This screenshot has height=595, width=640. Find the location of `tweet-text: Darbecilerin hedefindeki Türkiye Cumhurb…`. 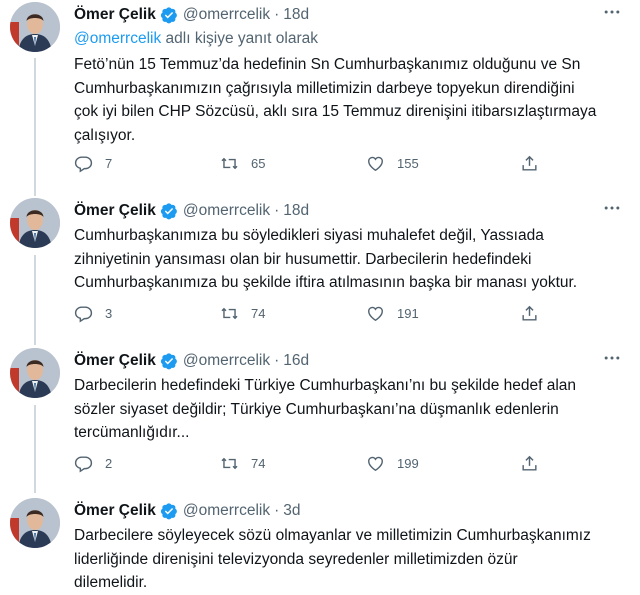

tweet-text: Darbecilerin hedefindeki Türkiye Cumhurb… is located at coordinates (348, 409).